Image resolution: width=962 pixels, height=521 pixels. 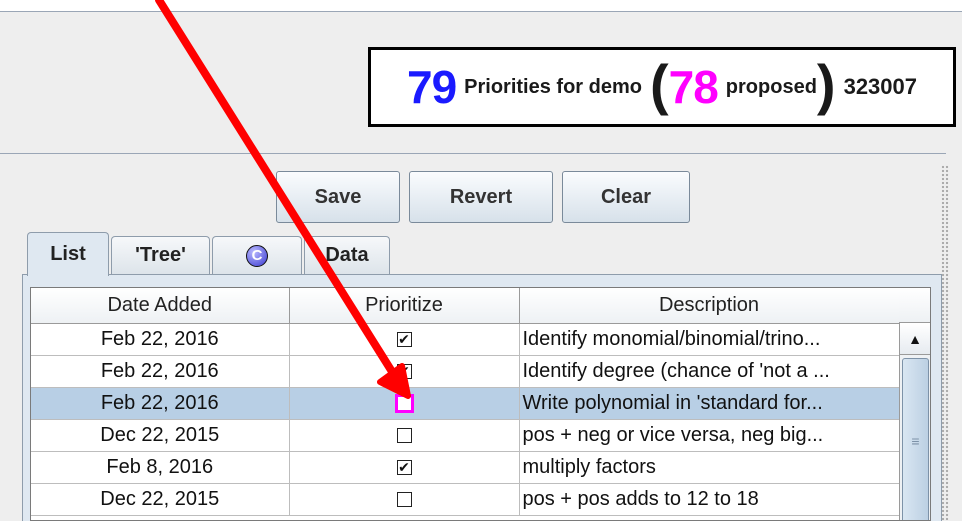 I want to click on header-prioritize: Prioritize, so click(x=404, y=306).